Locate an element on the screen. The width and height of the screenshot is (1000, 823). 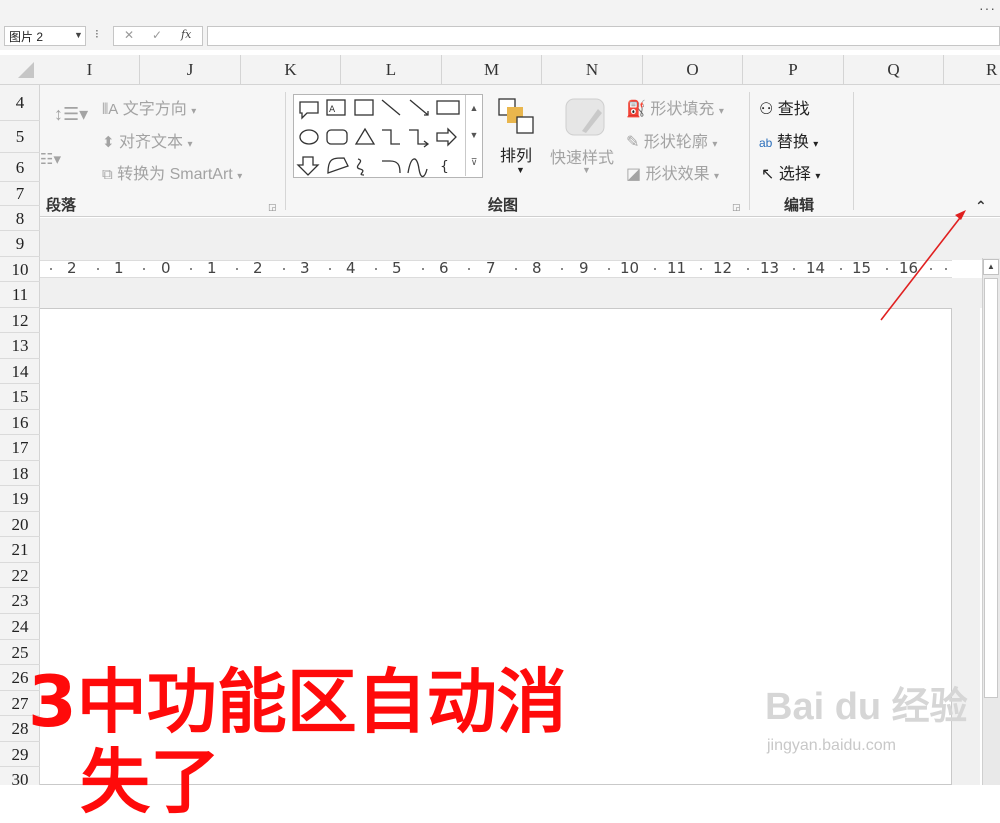
align-text-icon: ⬍ is located at coordinates (108, 142).